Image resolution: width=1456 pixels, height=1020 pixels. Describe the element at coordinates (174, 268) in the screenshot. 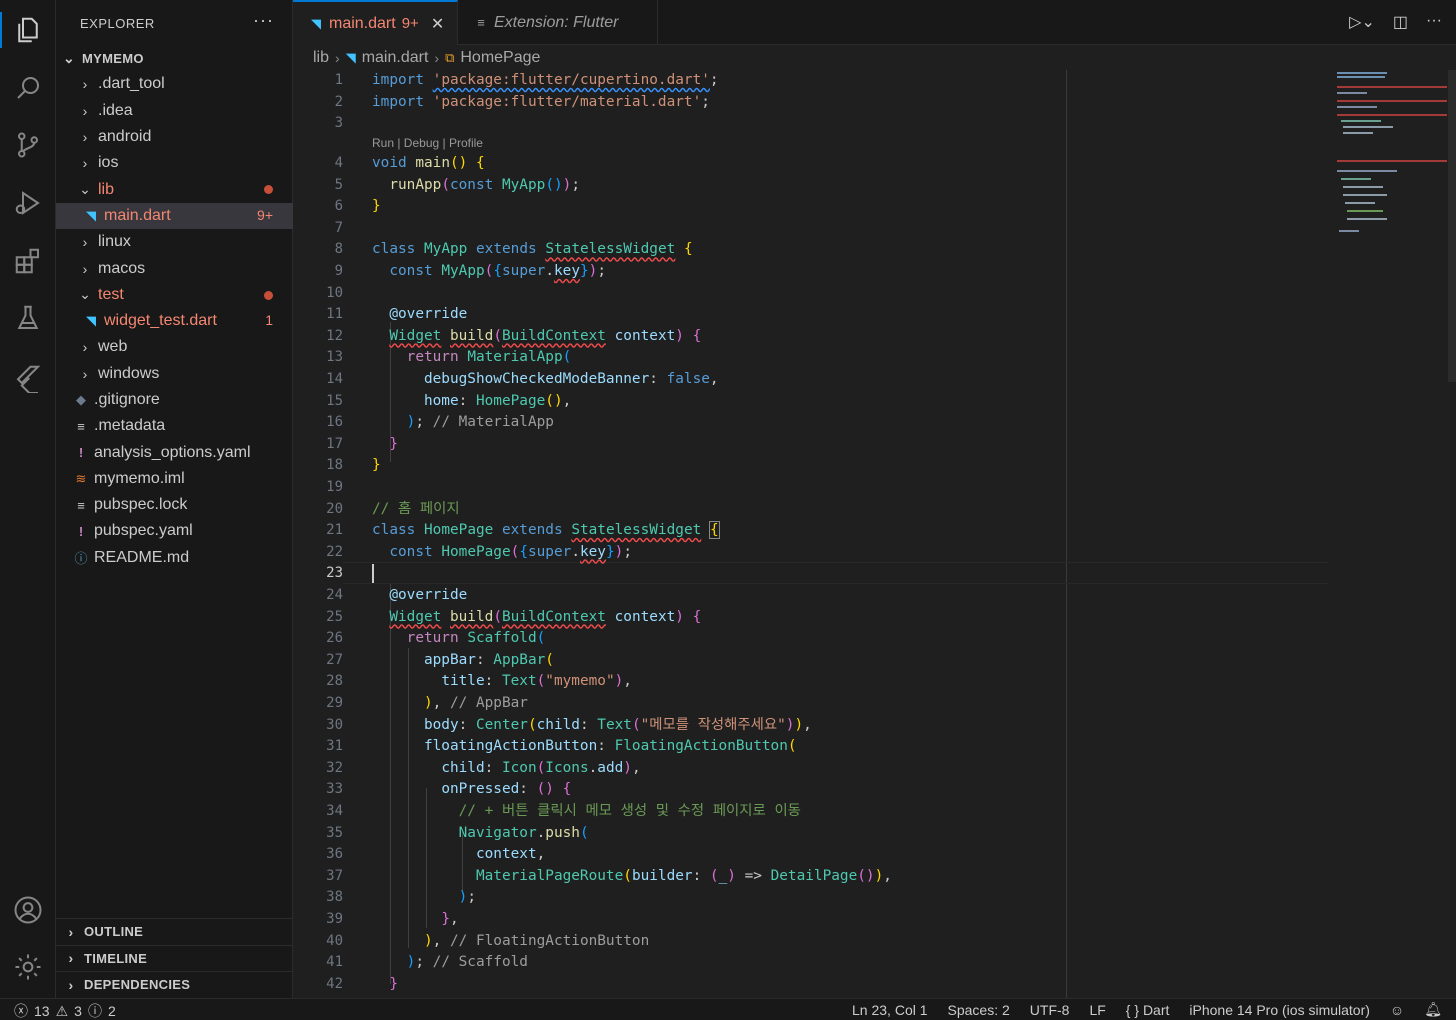

I see `tree-item-macos: › macos` at that location.